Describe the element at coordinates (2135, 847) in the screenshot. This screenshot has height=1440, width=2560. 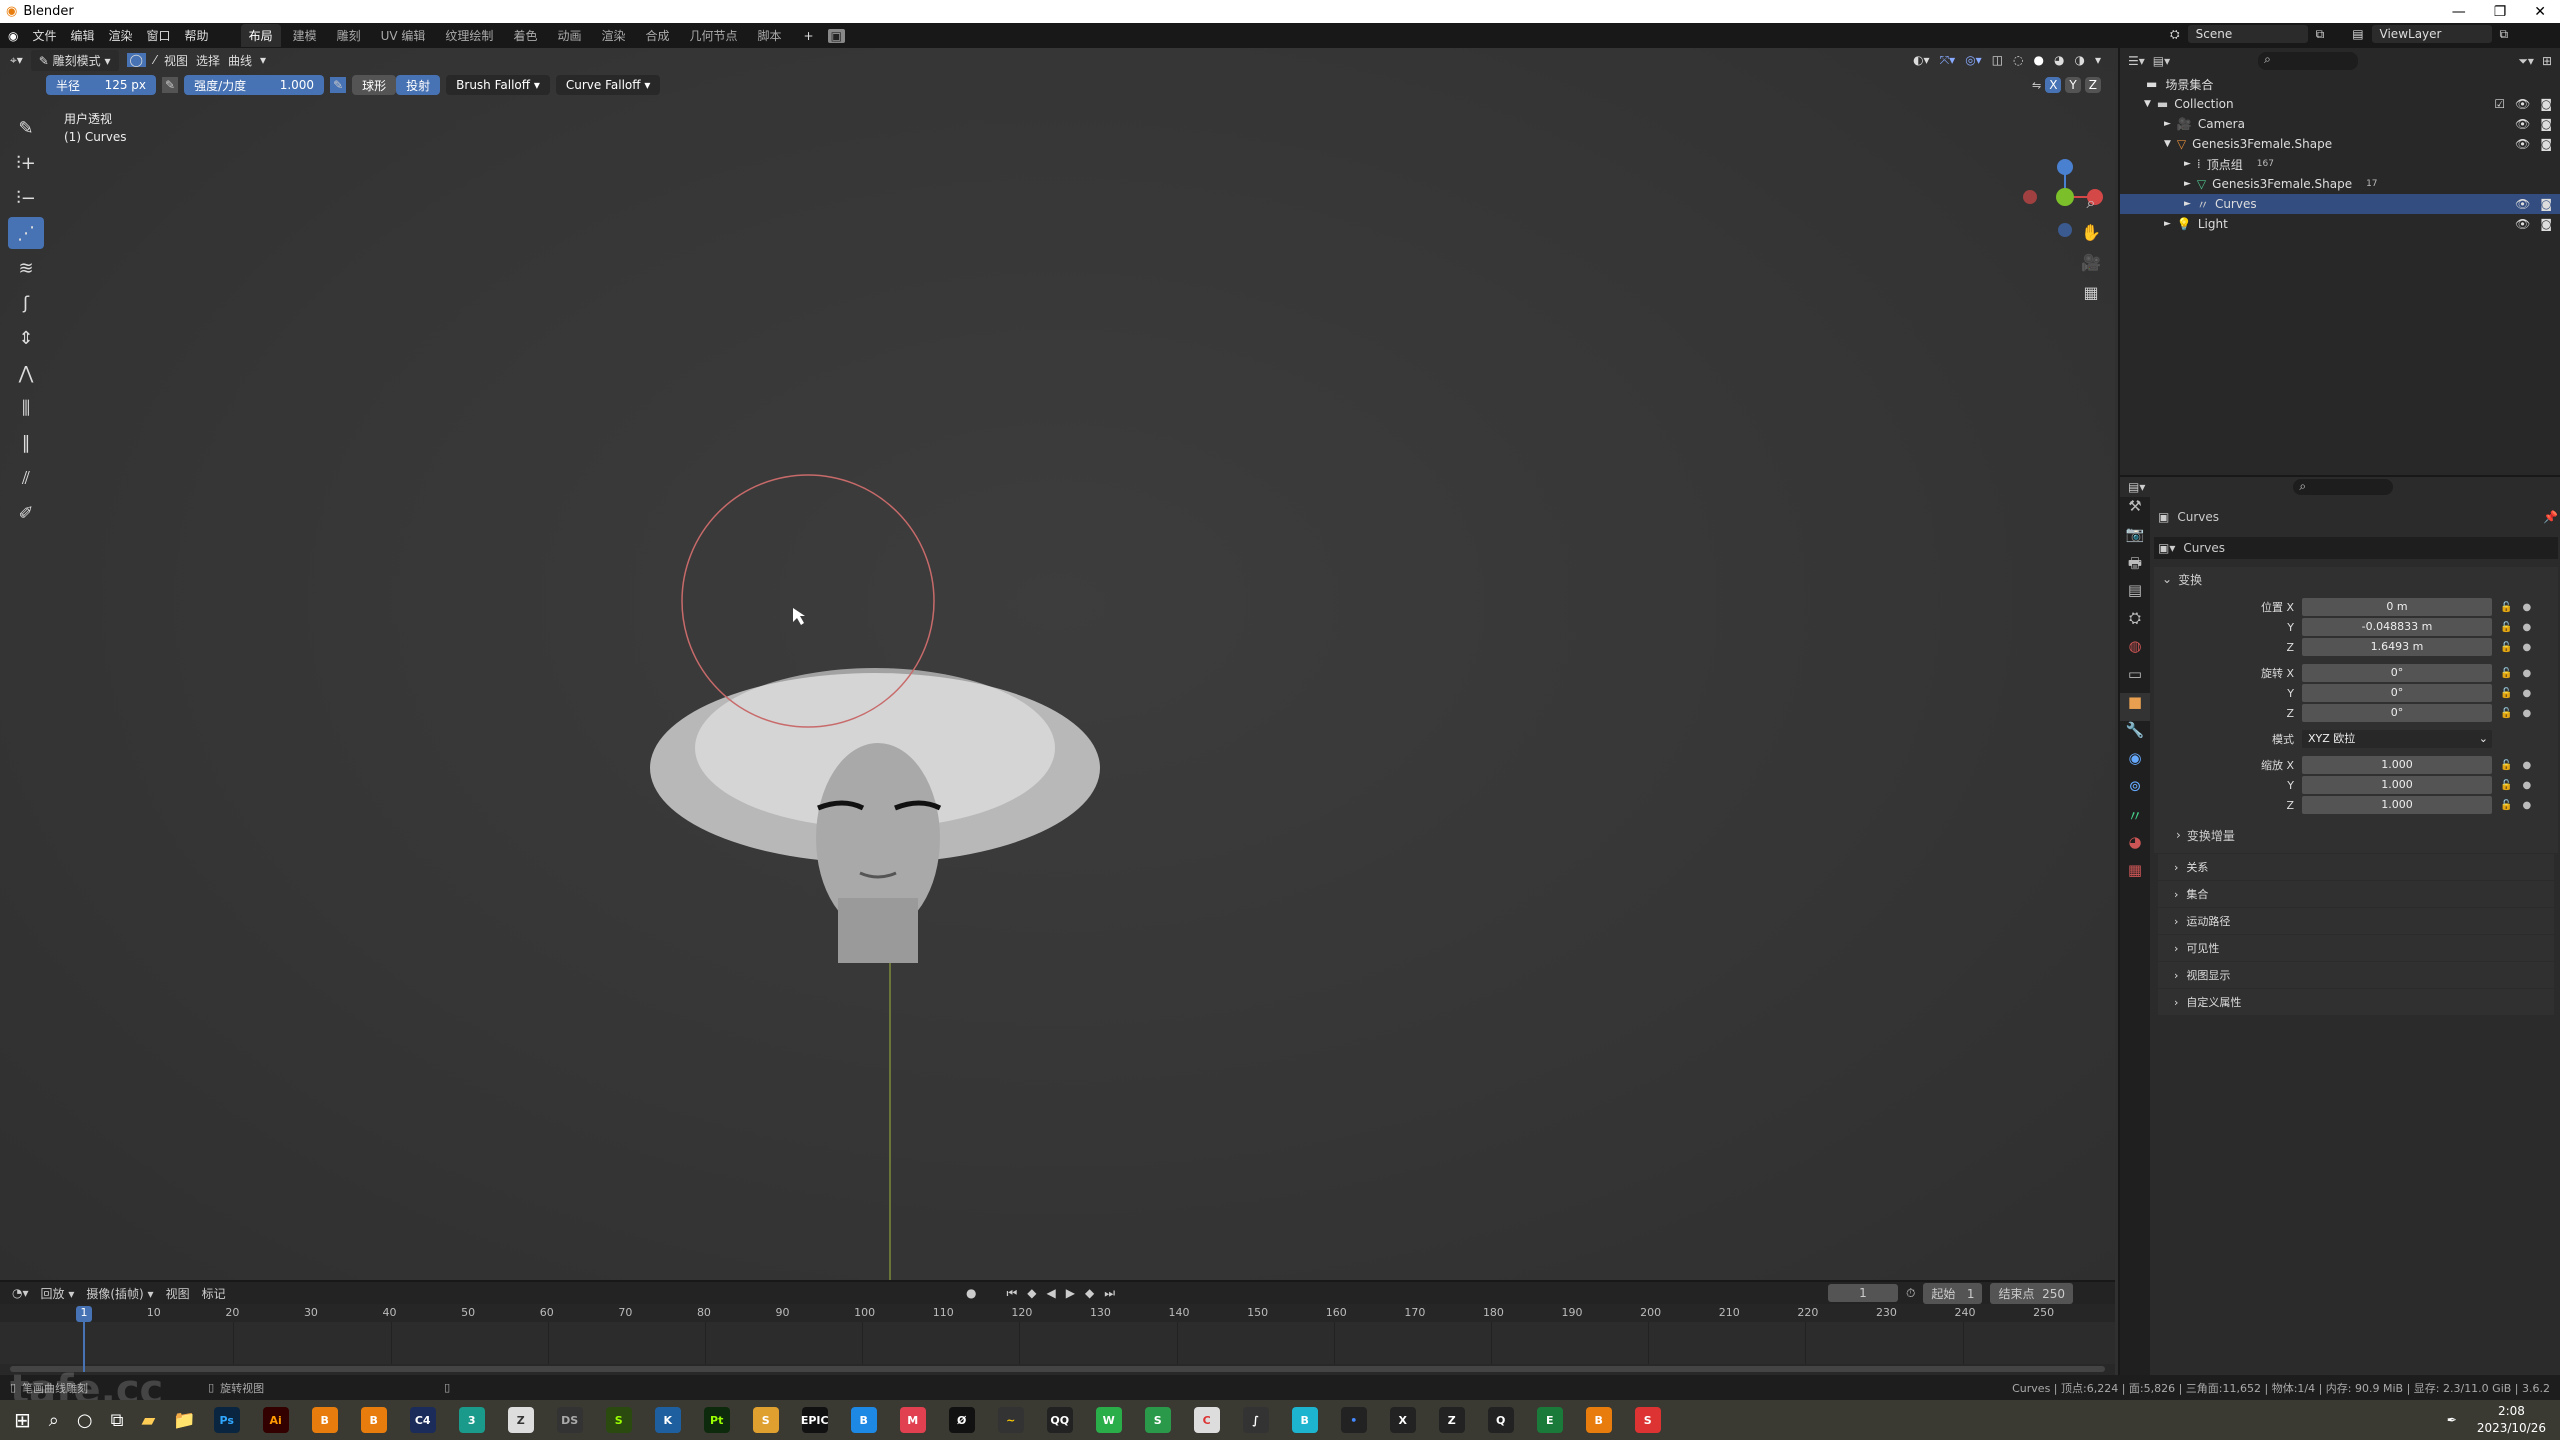
I see `material-tab-icon: ◕` at that location.